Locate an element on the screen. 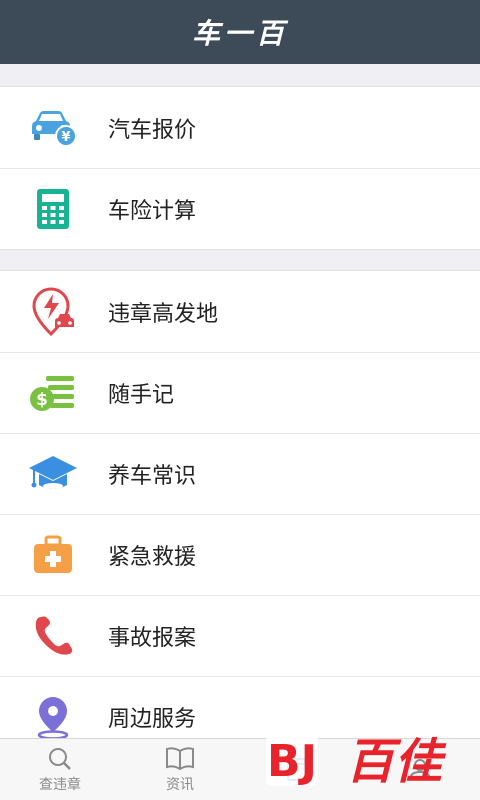 The image size is (480, 800). baijia-watermark-logo: BJ 百佳 is located at coordinates (367, 757).